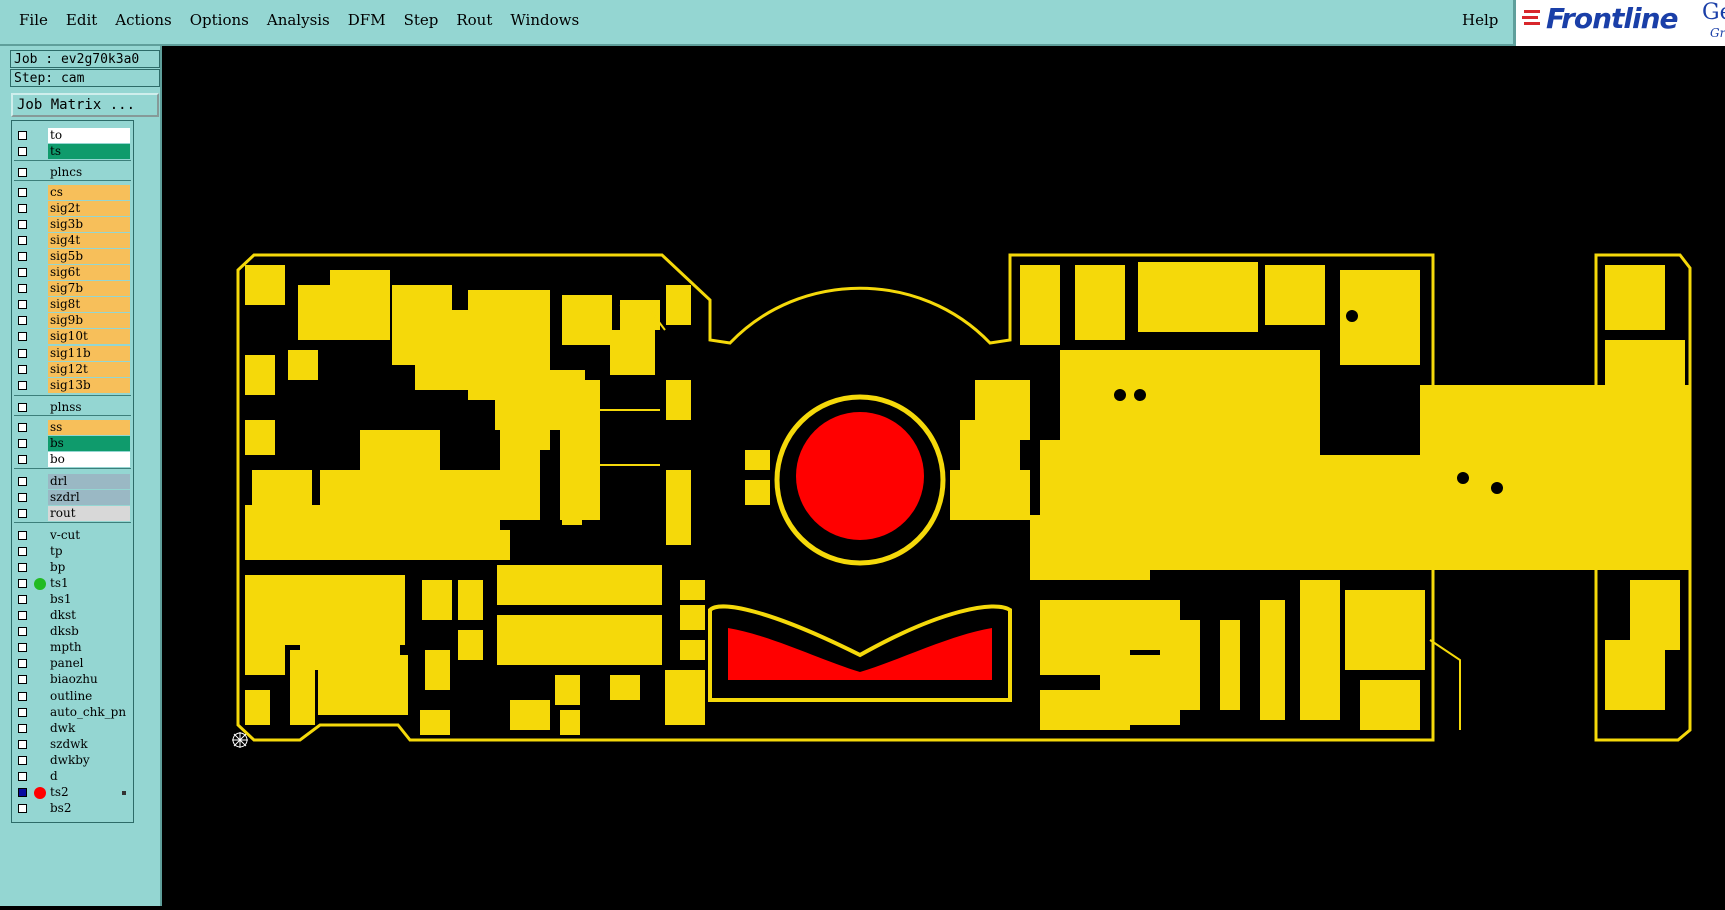 The width and height of the screenshot is (1725, 910). I want to click on layer-row-sig3b: sig3b, so click(73, 225).